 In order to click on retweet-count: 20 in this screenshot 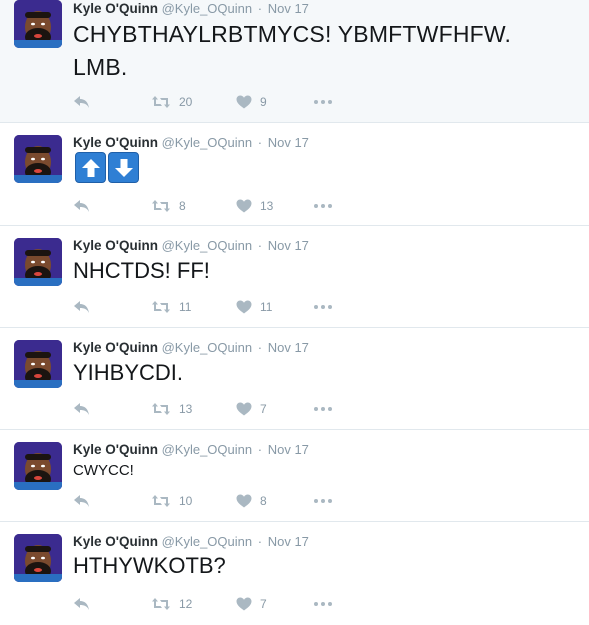, I will do `click(186, 102)`.